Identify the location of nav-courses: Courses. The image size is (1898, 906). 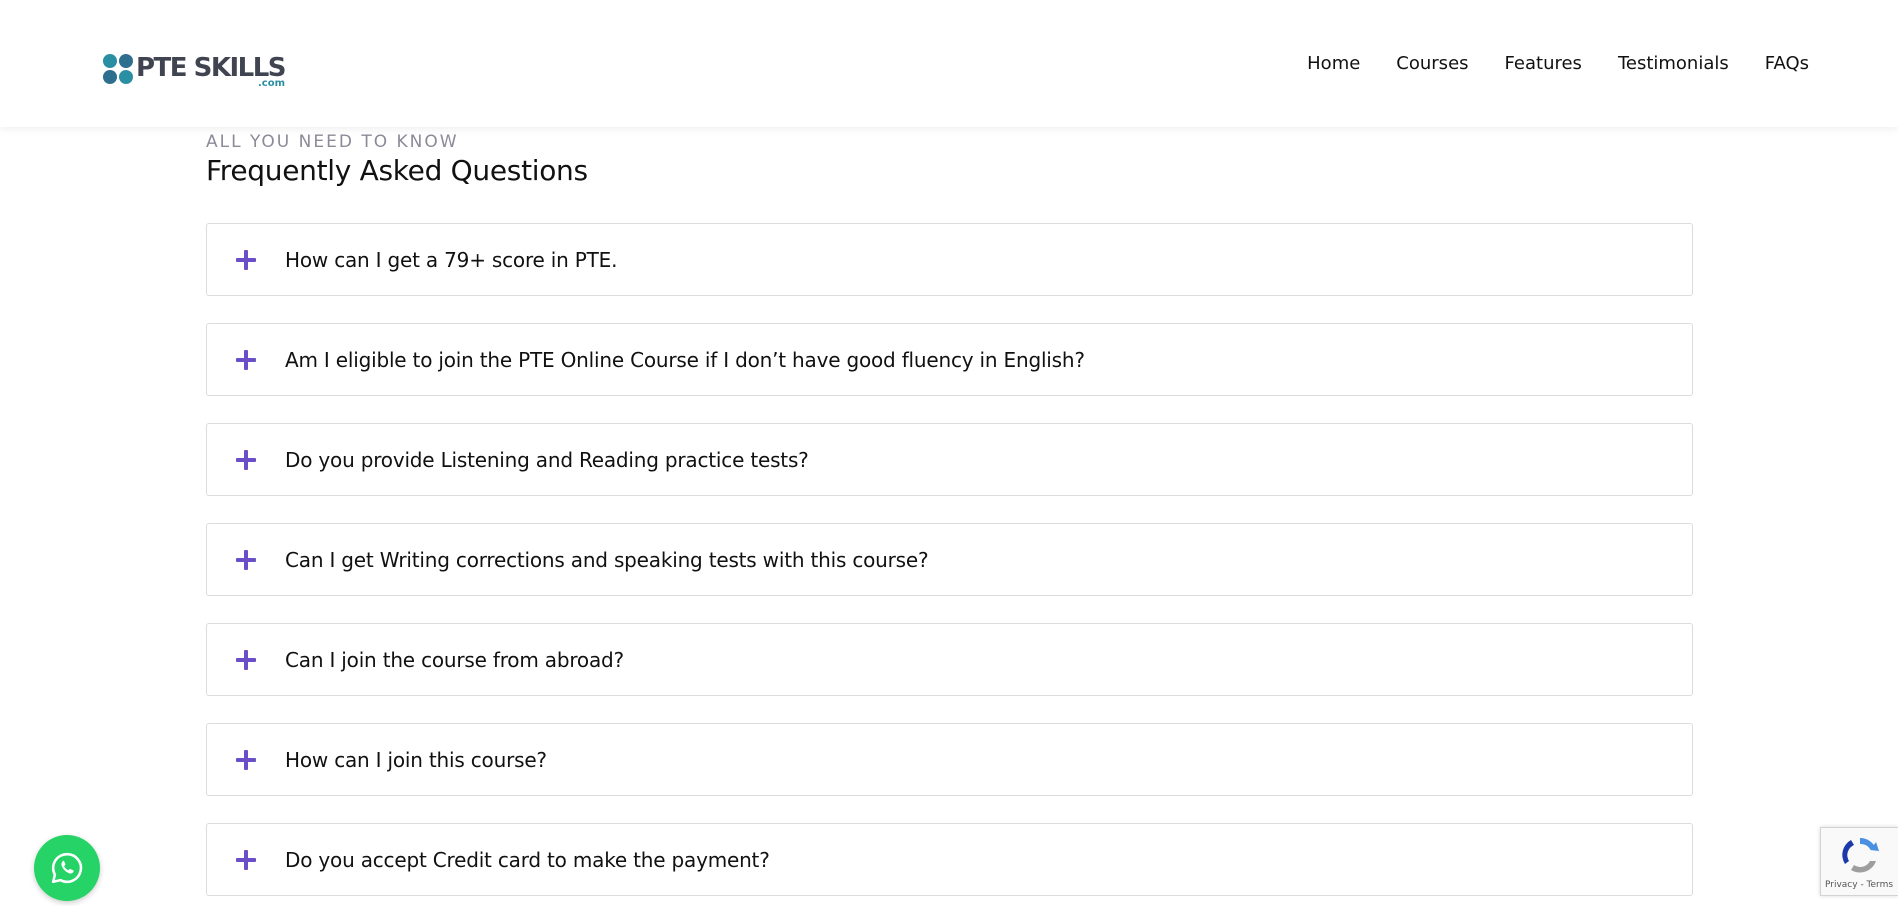
(1432, 64).